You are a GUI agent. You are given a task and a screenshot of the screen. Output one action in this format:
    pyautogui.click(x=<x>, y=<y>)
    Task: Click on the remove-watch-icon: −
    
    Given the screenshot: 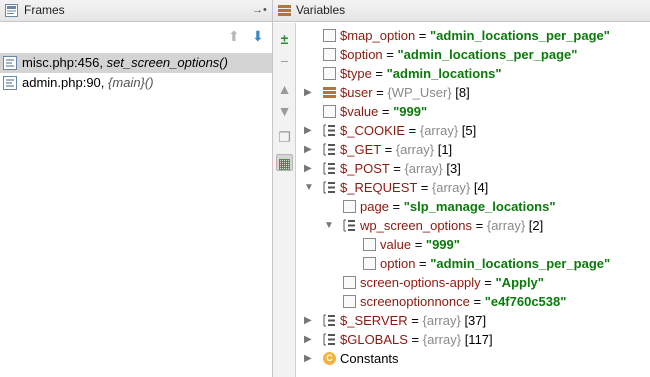 What is the action you would take?
    pyautogui.click(x=284, y=61)
    